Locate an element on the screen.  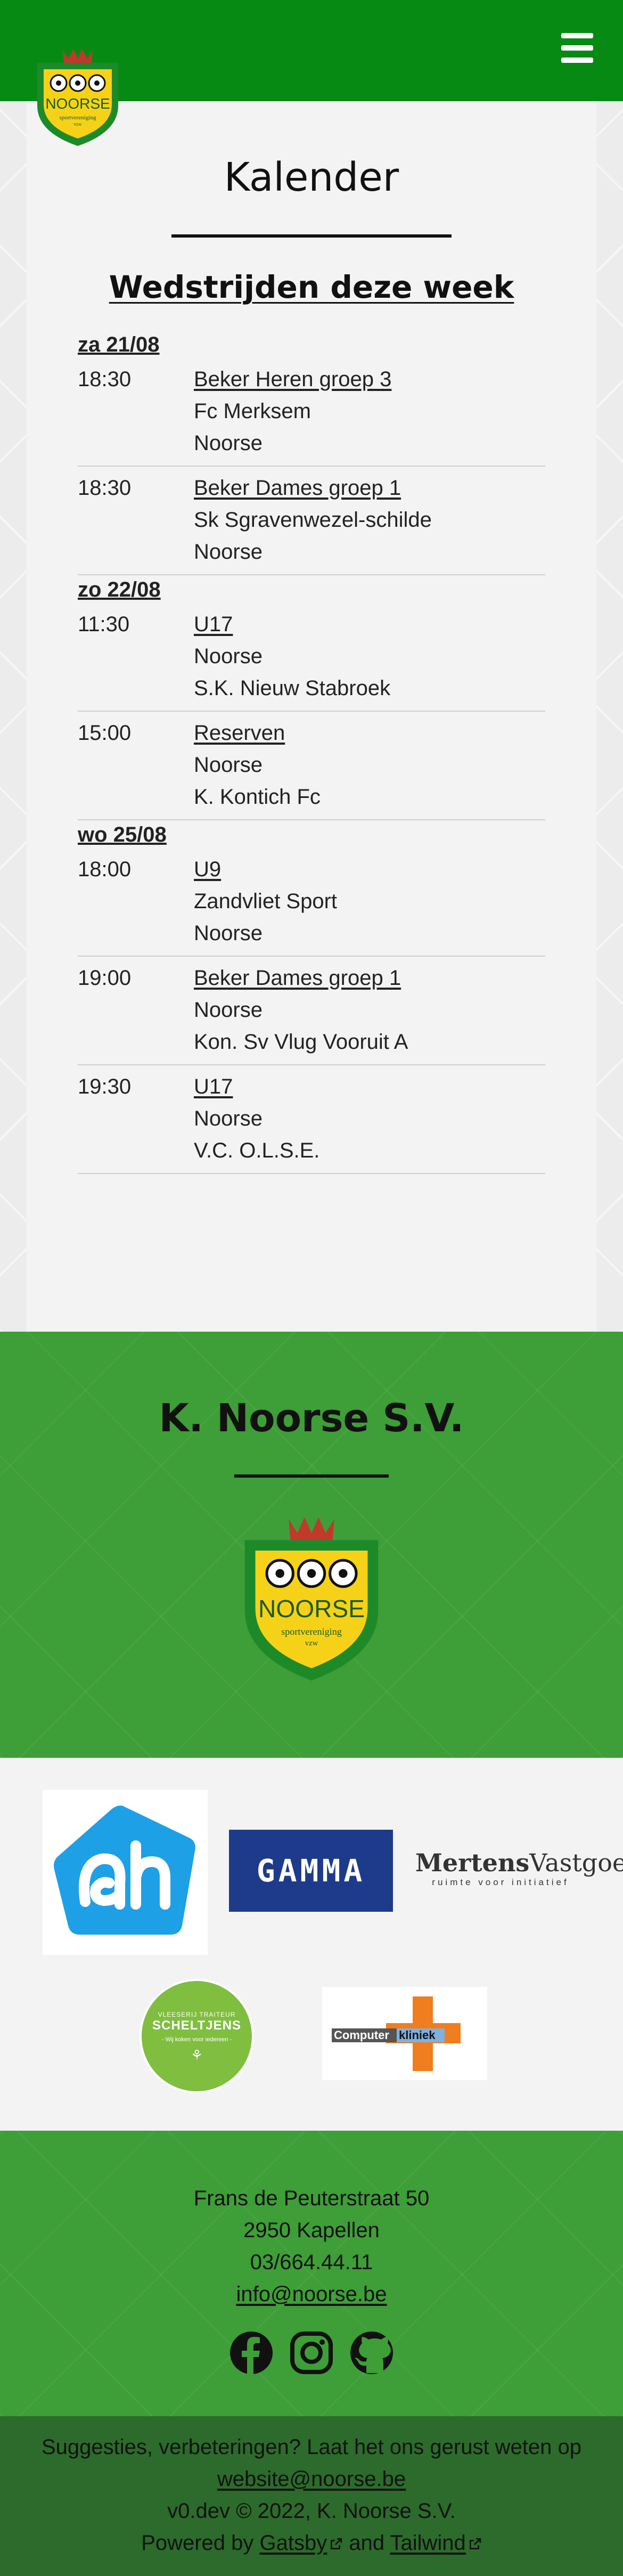
match-row: 11:30 U17 Noorse S.K. Nieuw Stabroek is located at coordinates (311, 657).